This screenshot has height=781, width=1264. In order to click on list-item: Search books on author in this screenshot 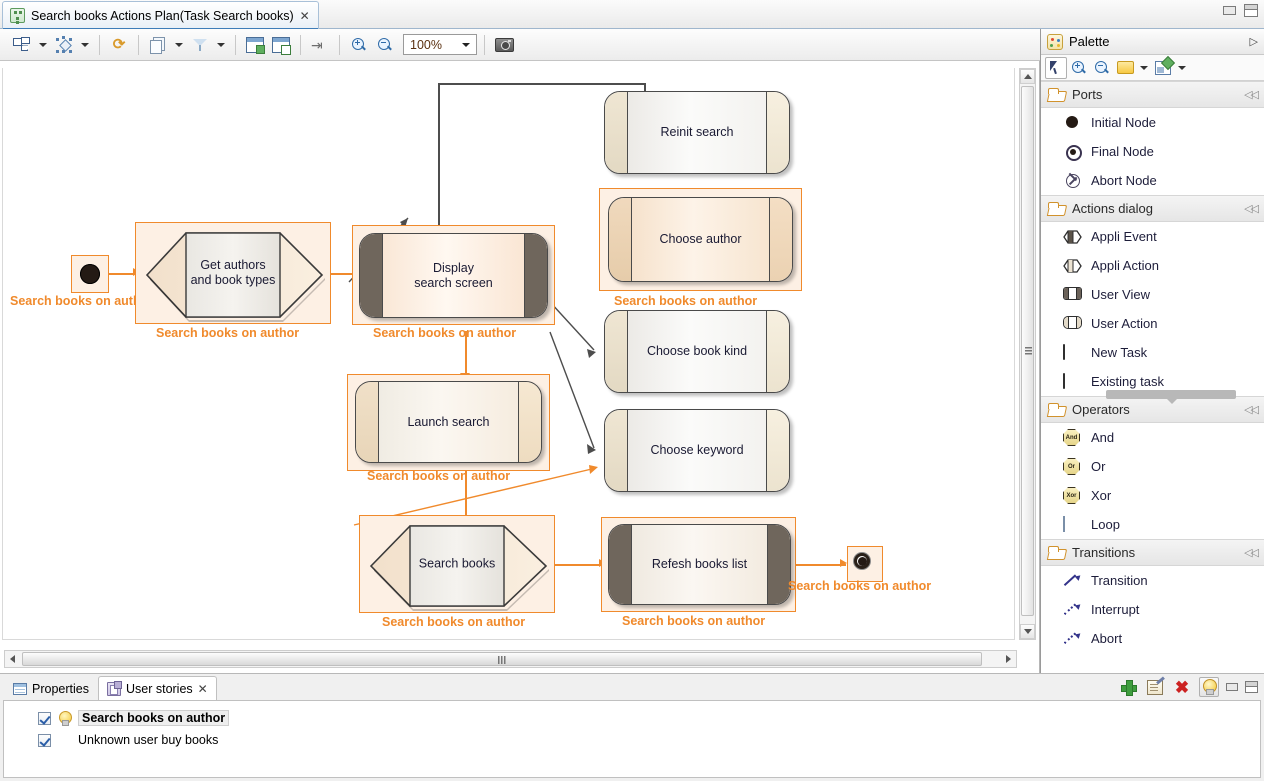, I will do `click(632, 718)`.